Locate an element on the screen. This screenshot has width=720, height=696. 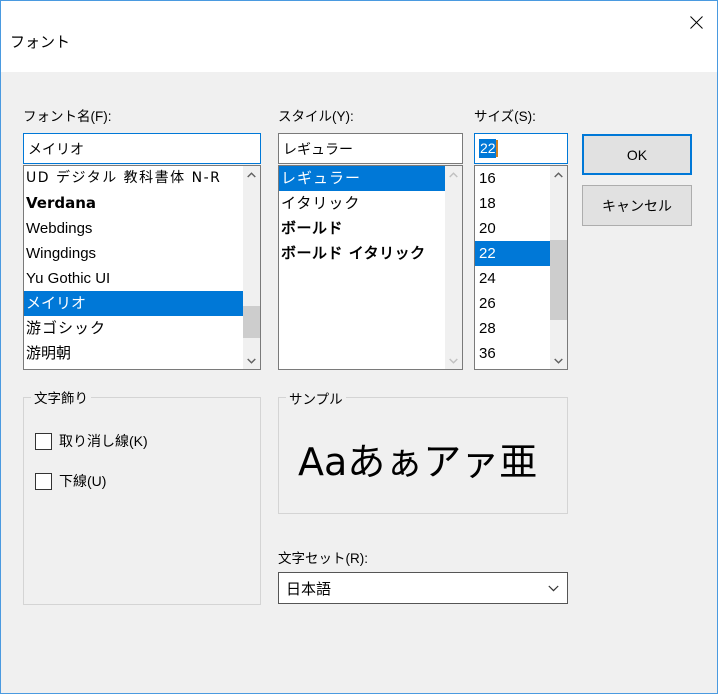
cancel-button: キャンセル is located at coordinates (637, 205).